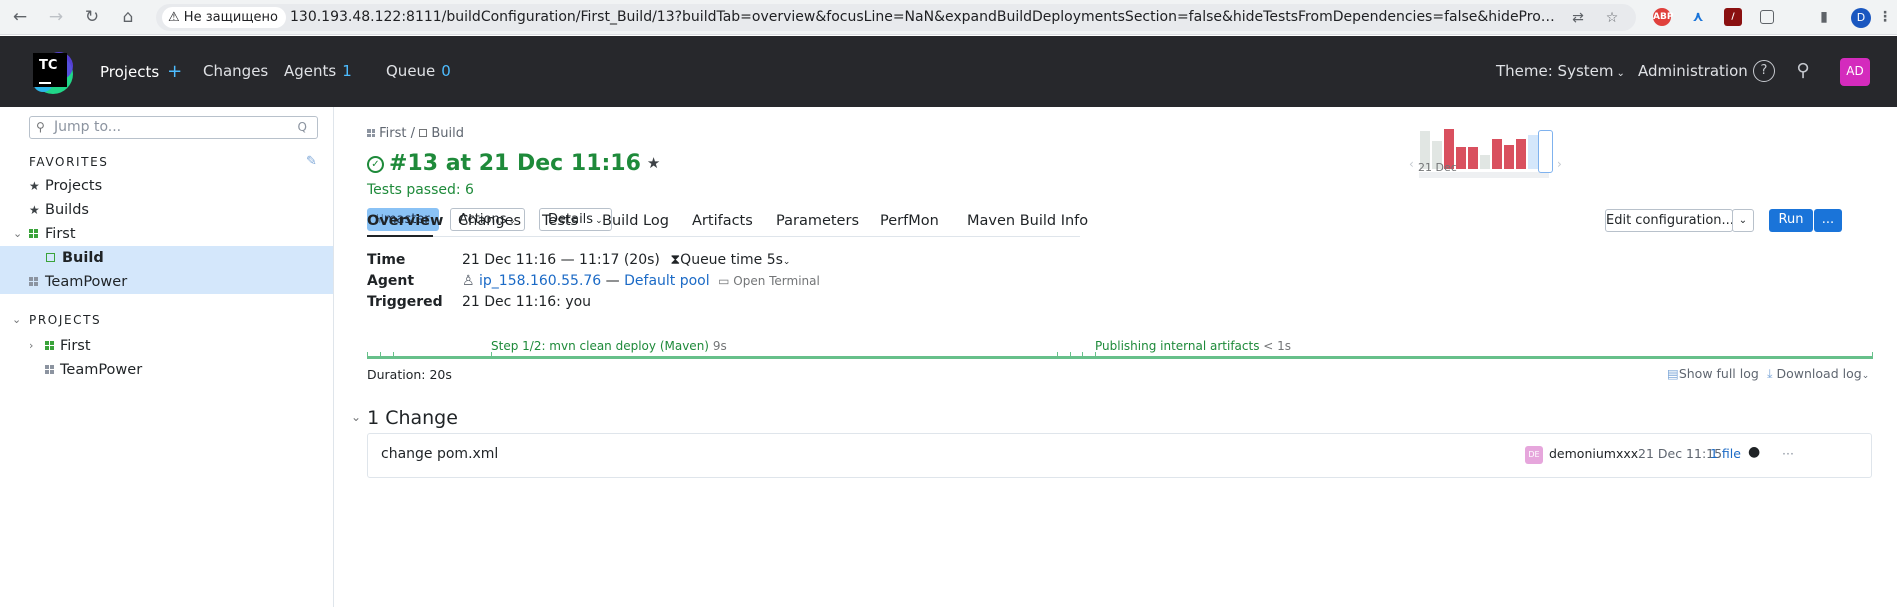  Describe the element at coordinates (1791, 220) in the screenshot. I see `run-button: Run` at that location.